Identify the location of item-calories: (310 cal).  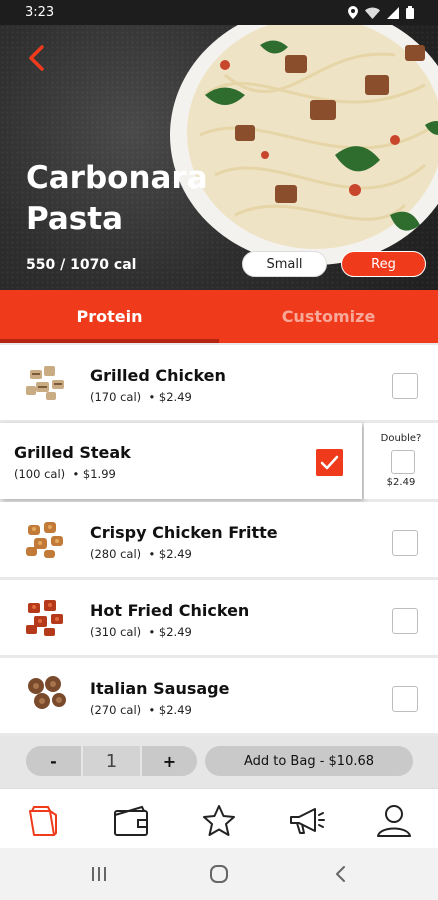
(116, 632).